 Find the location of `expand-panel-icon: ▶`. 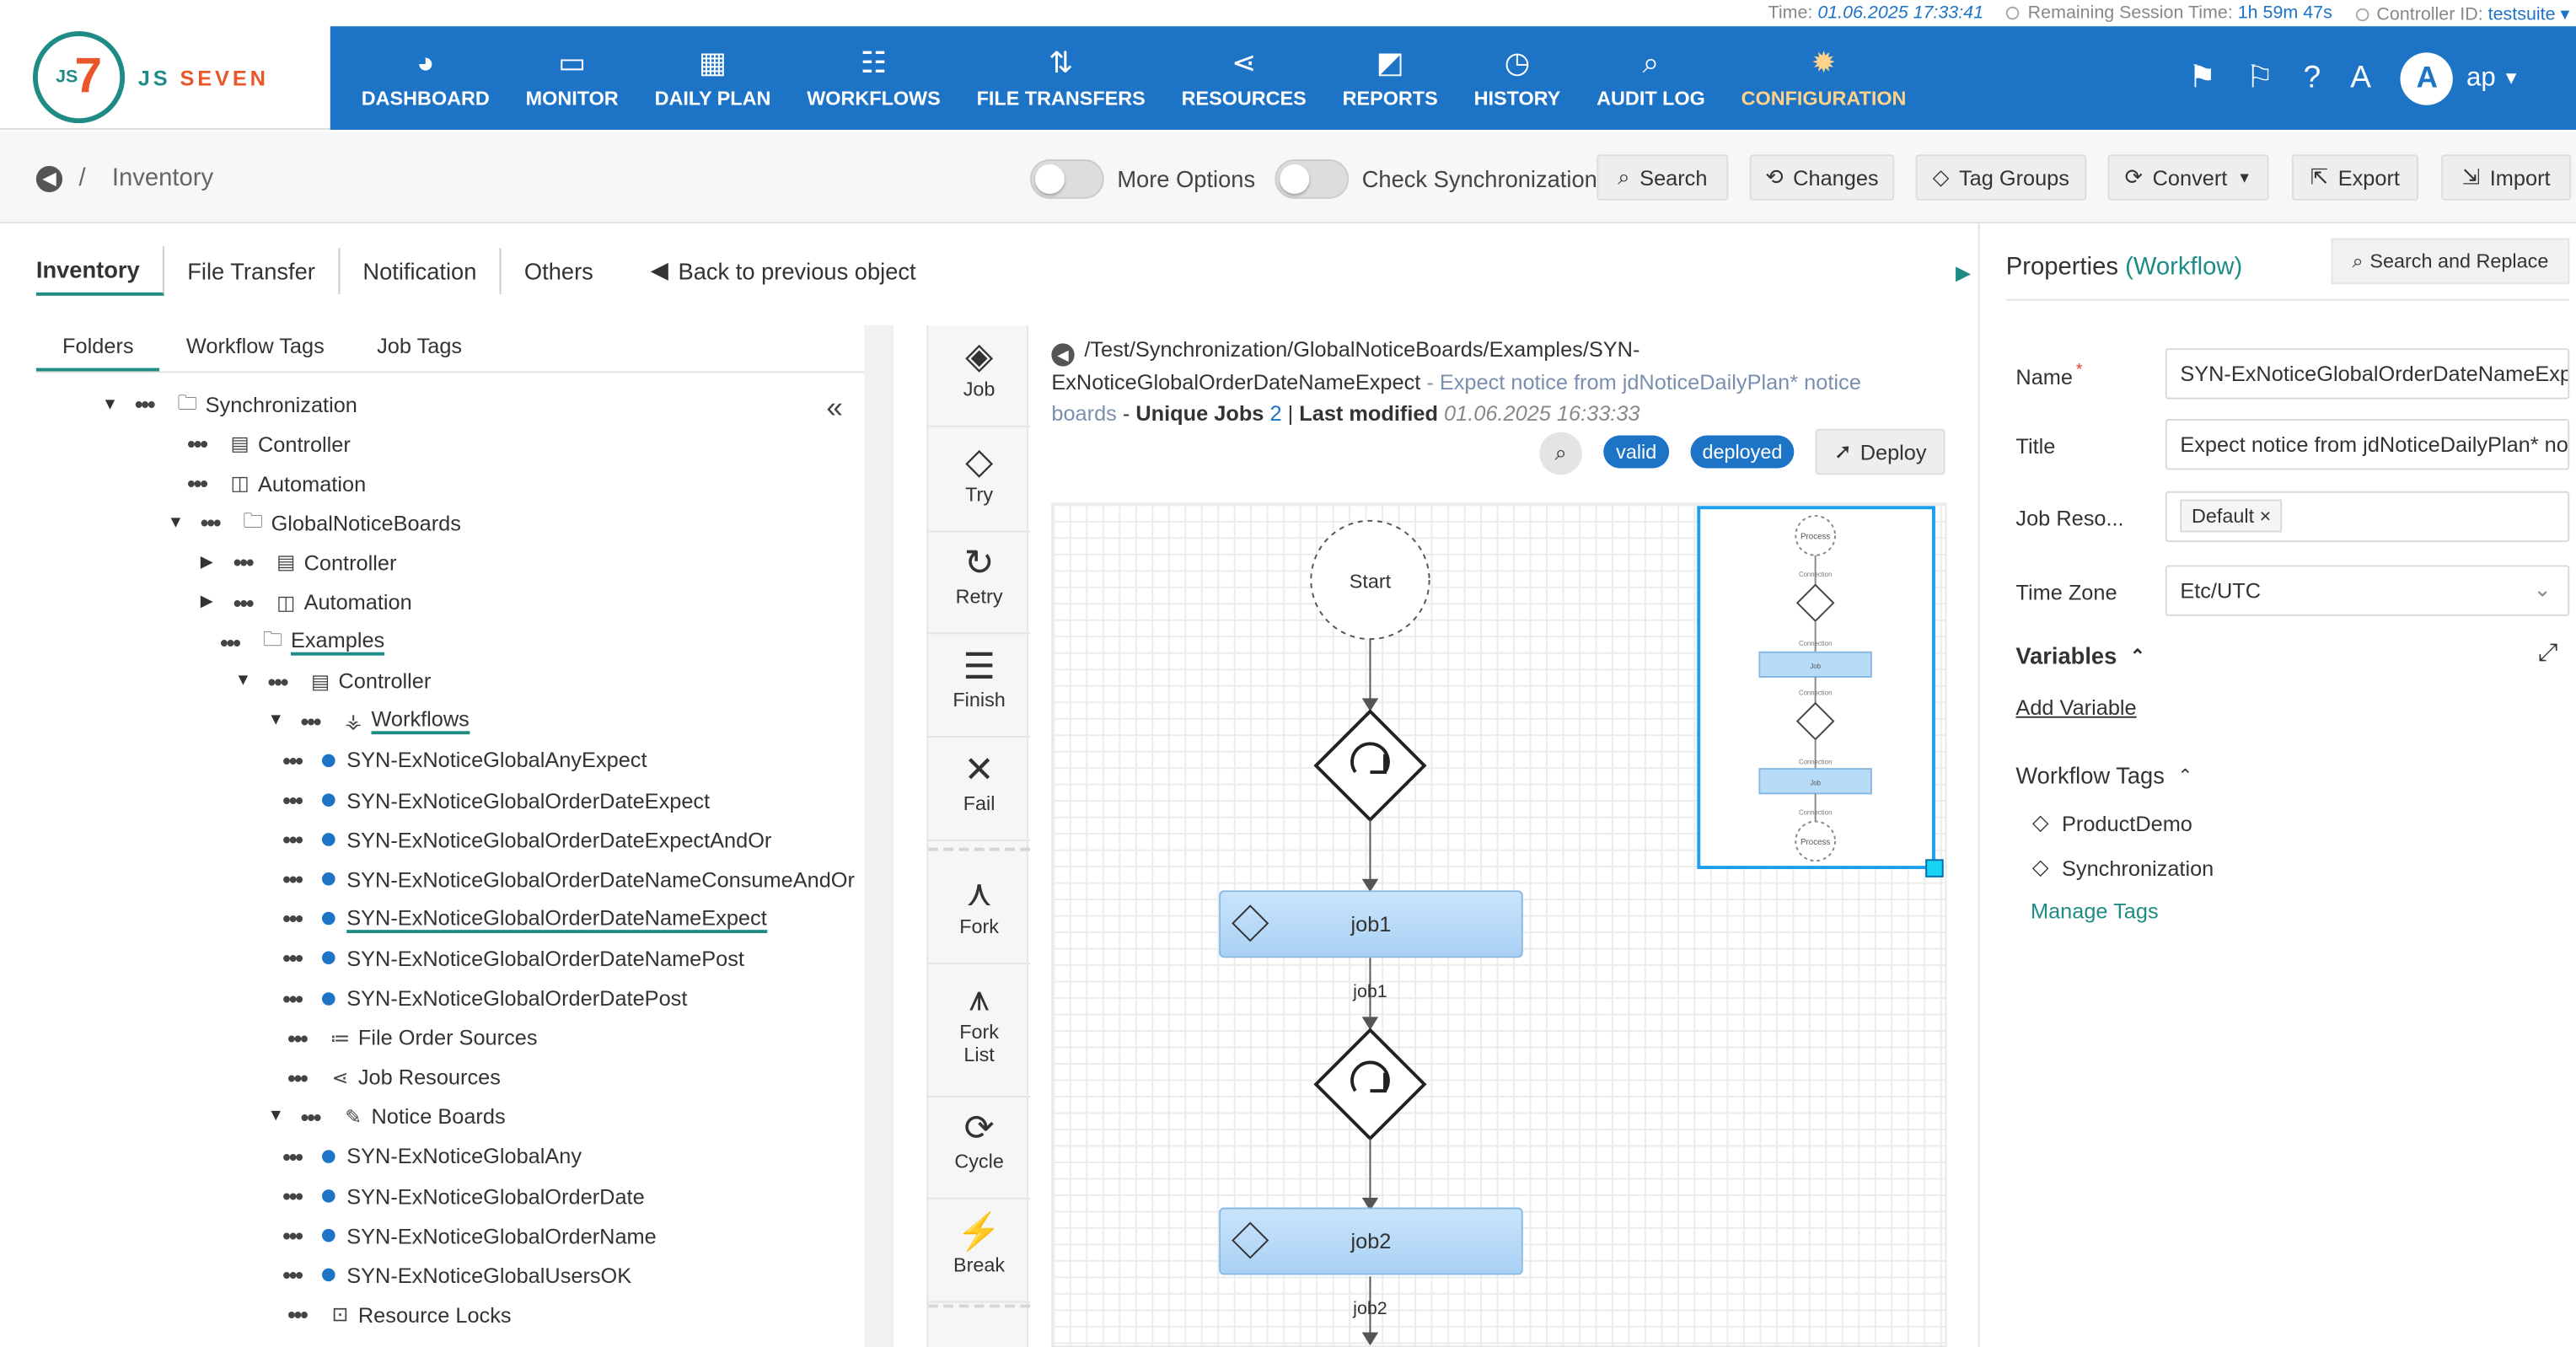

expand-panel-icon: ▶ is located at coordinates (1963, 272).